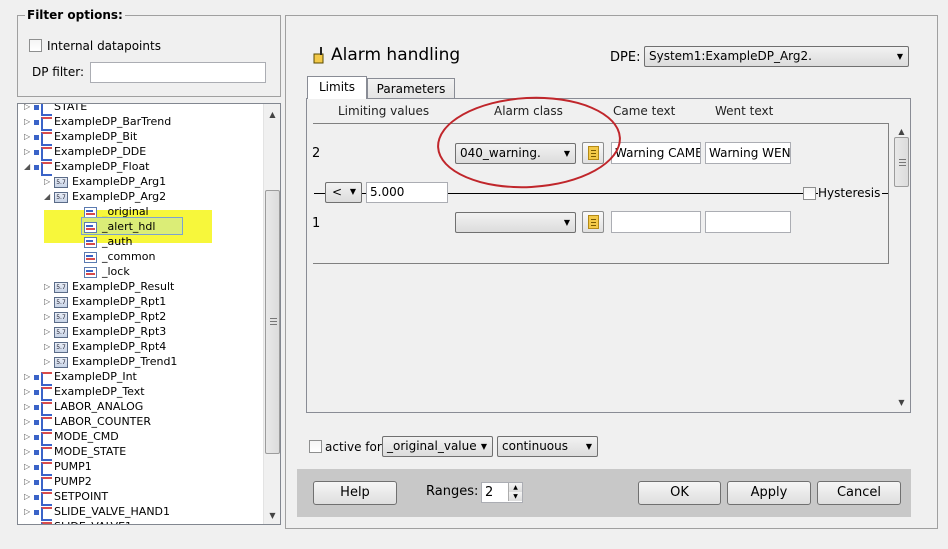 This screenshot has width=948, height=549. Describe the element at coordinates (90, 451) in the screenshot. I see `tree-item-label: MODE_STATE` at that location.